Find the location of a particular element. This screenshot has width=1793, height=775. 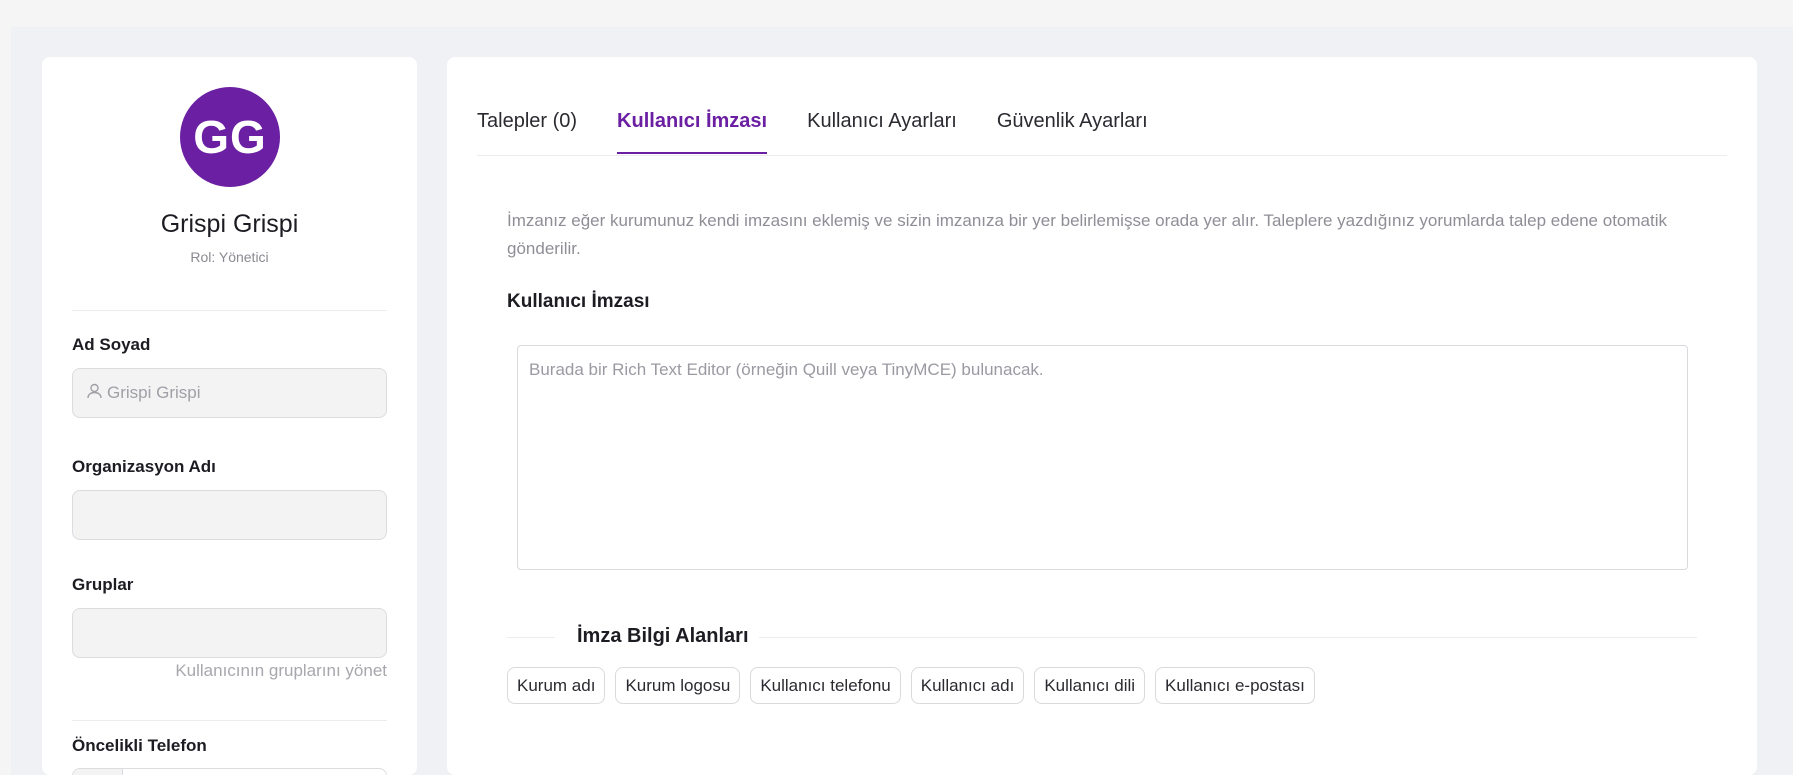

chip-user-name: Kullanıcı adı is located at coordinates (967, 685).